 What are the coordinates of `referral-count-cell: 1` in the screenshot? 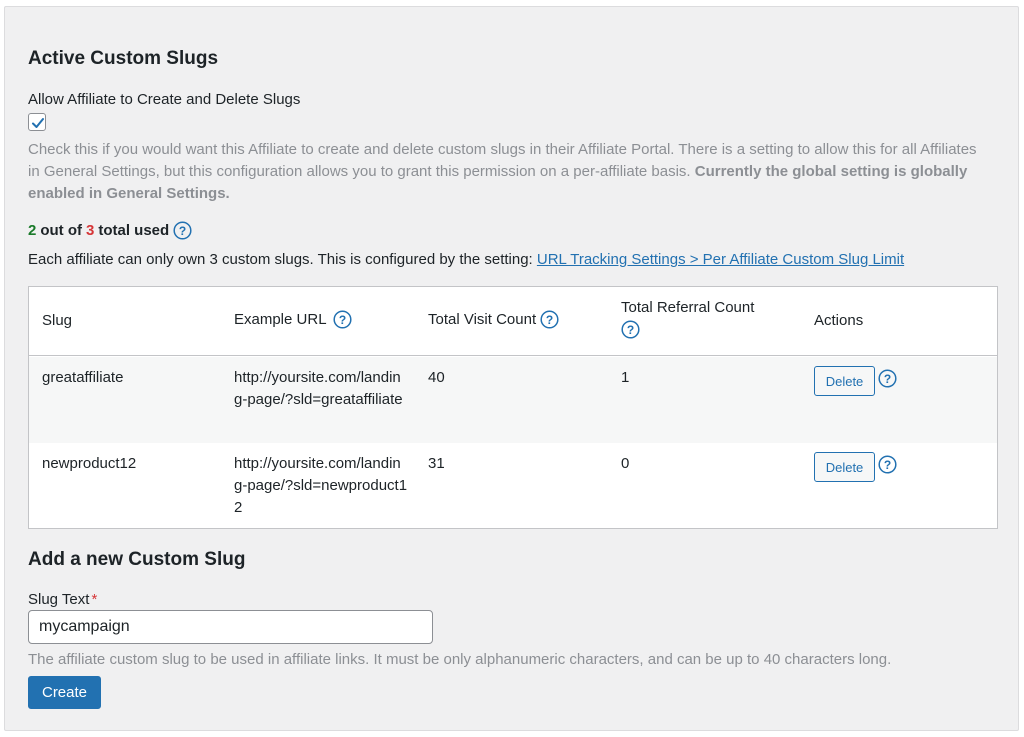 It's located at (625, 377).